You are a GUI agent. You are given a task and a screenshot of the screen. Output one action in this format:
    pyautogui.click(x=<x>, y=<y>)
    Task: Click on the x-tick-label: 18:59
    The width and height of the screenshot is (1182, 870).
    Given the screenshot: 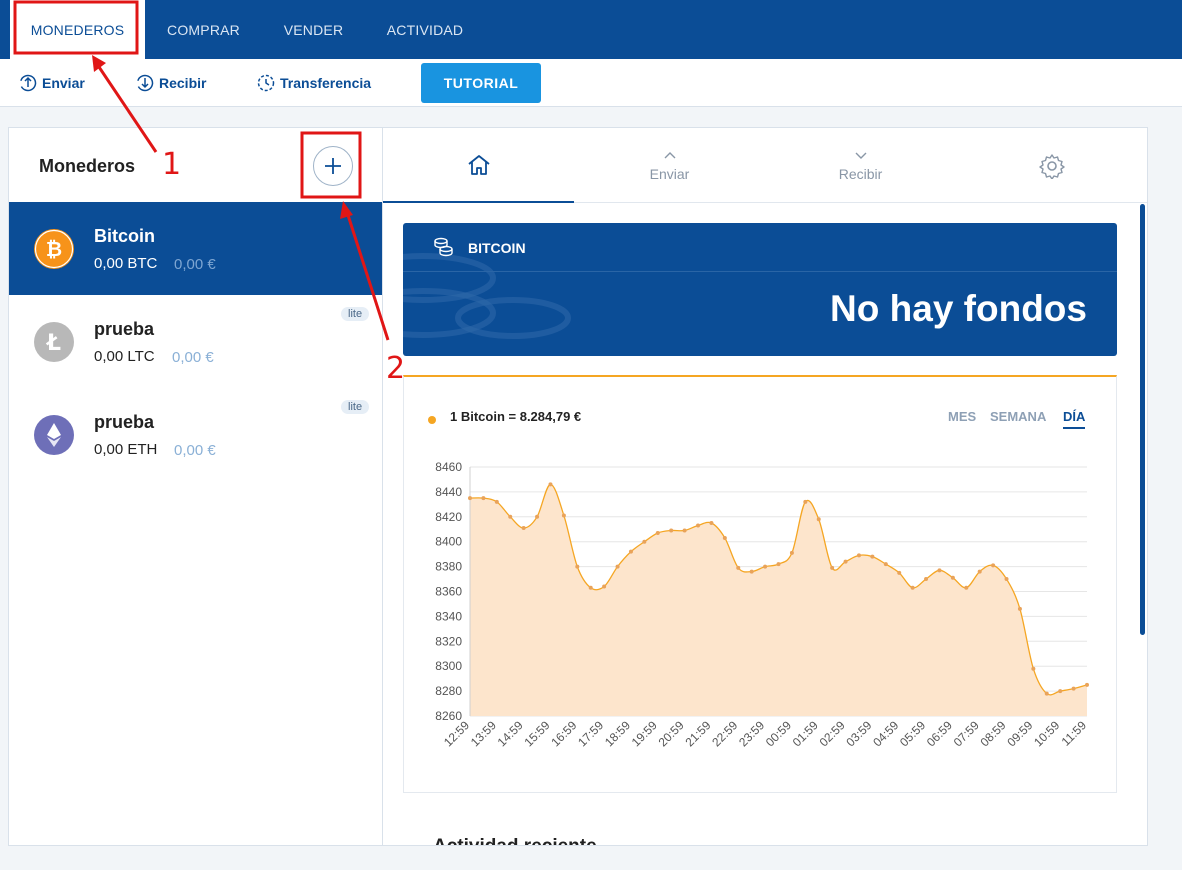 What is the action you would take?
    pyautogui.click(x=617, y=733)
    